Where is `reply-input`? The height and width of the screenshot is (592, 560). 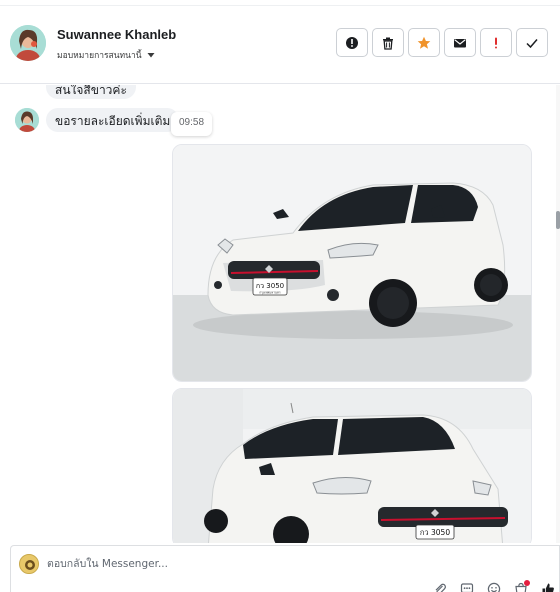
reply-input is located at coordinates (197, 564).